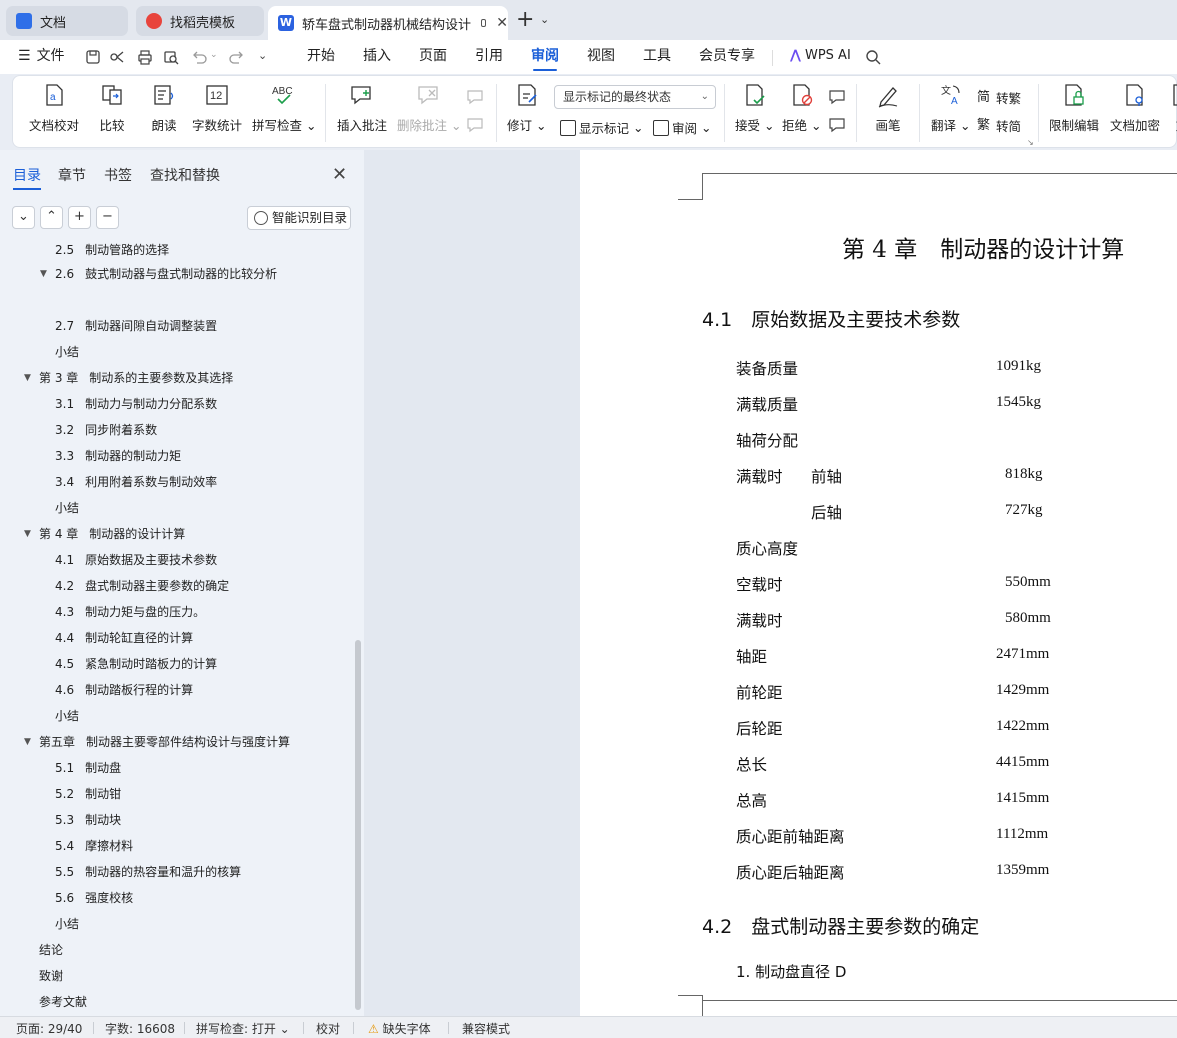  I want to click on show-markup-button: 显示标记 ⌄, so click(601, 127).